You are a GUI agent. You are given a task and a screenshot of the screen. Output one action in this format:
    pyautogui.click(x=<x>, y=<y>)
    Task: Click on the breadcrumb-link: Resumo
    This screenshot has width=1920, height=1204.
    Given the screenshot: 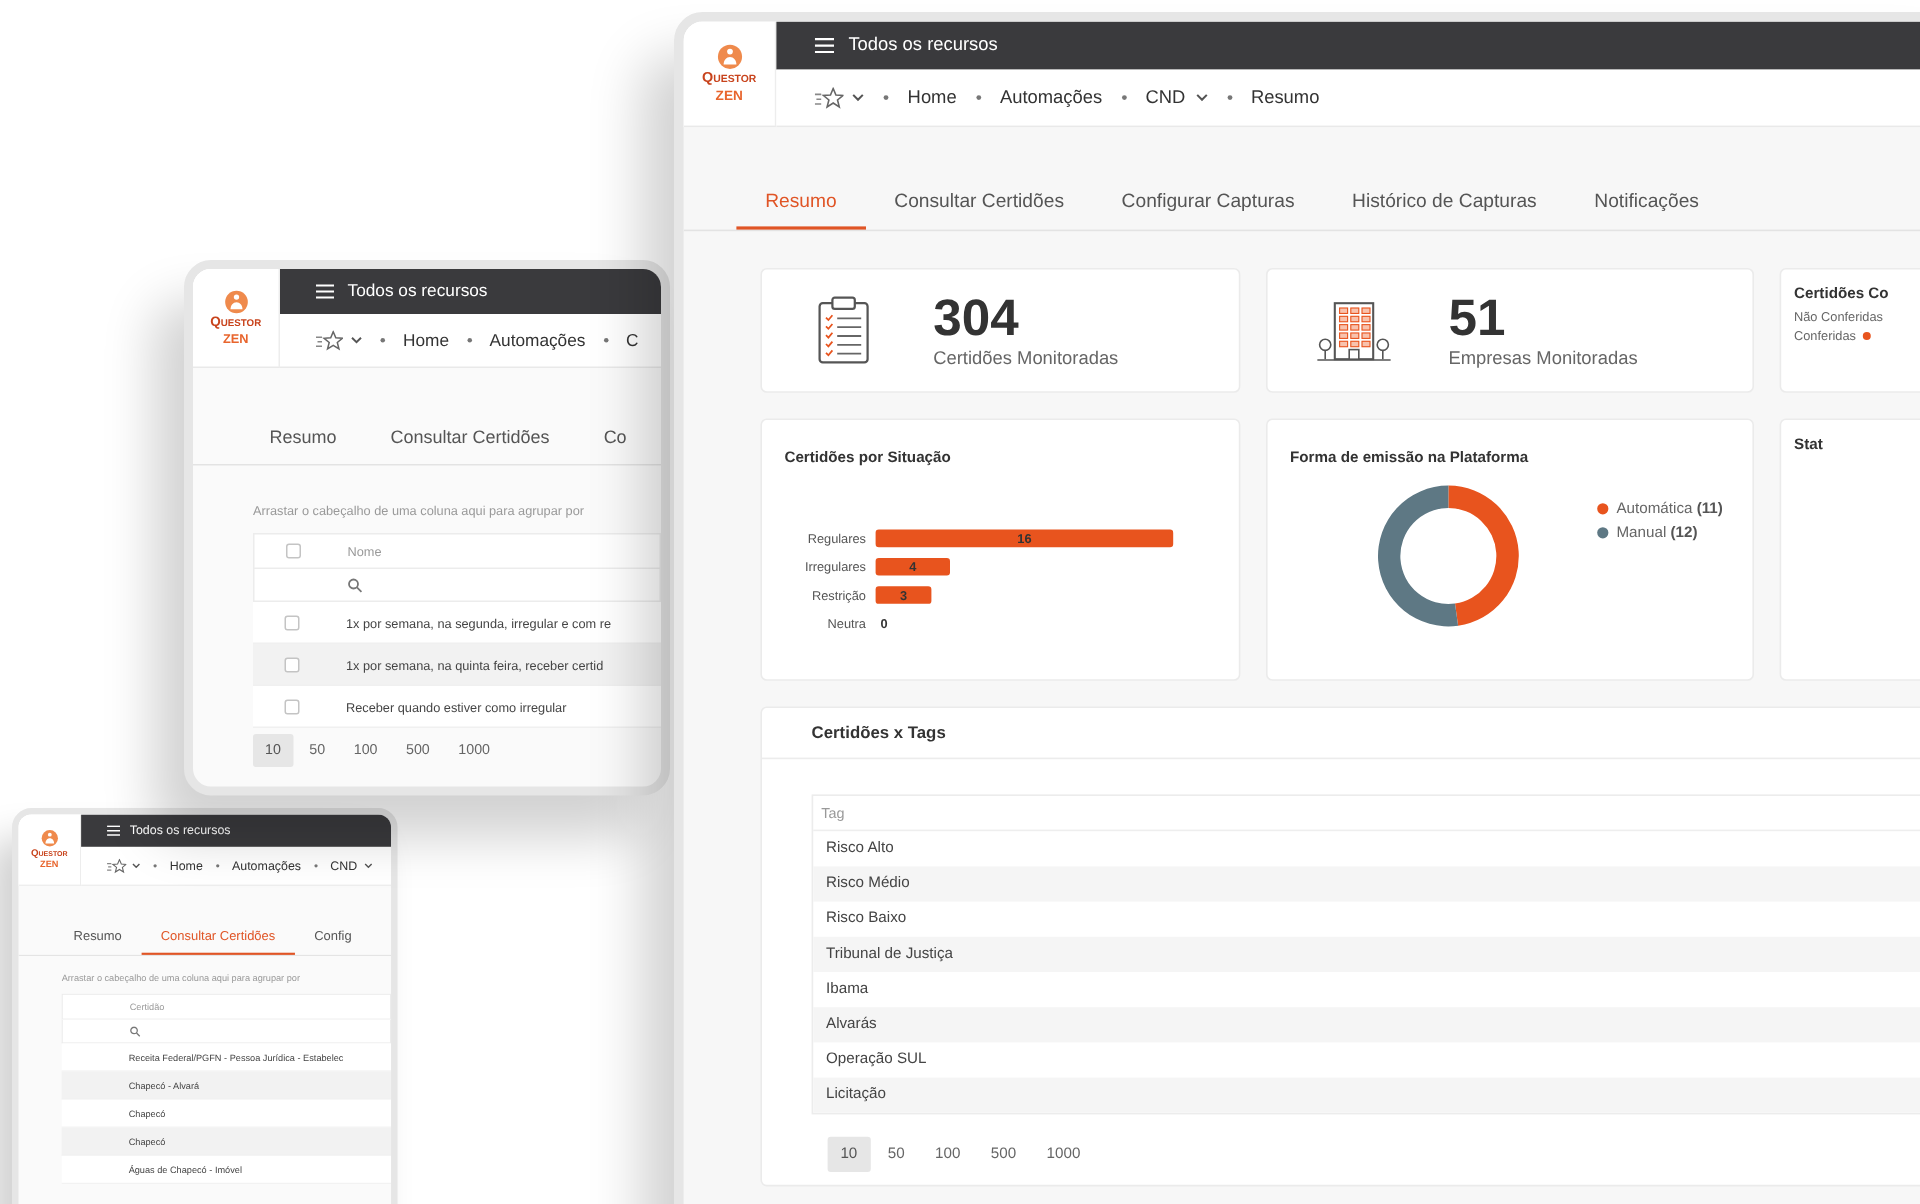 What is the action you would take?
    pyautogui.click(x=1285, y=98)
    